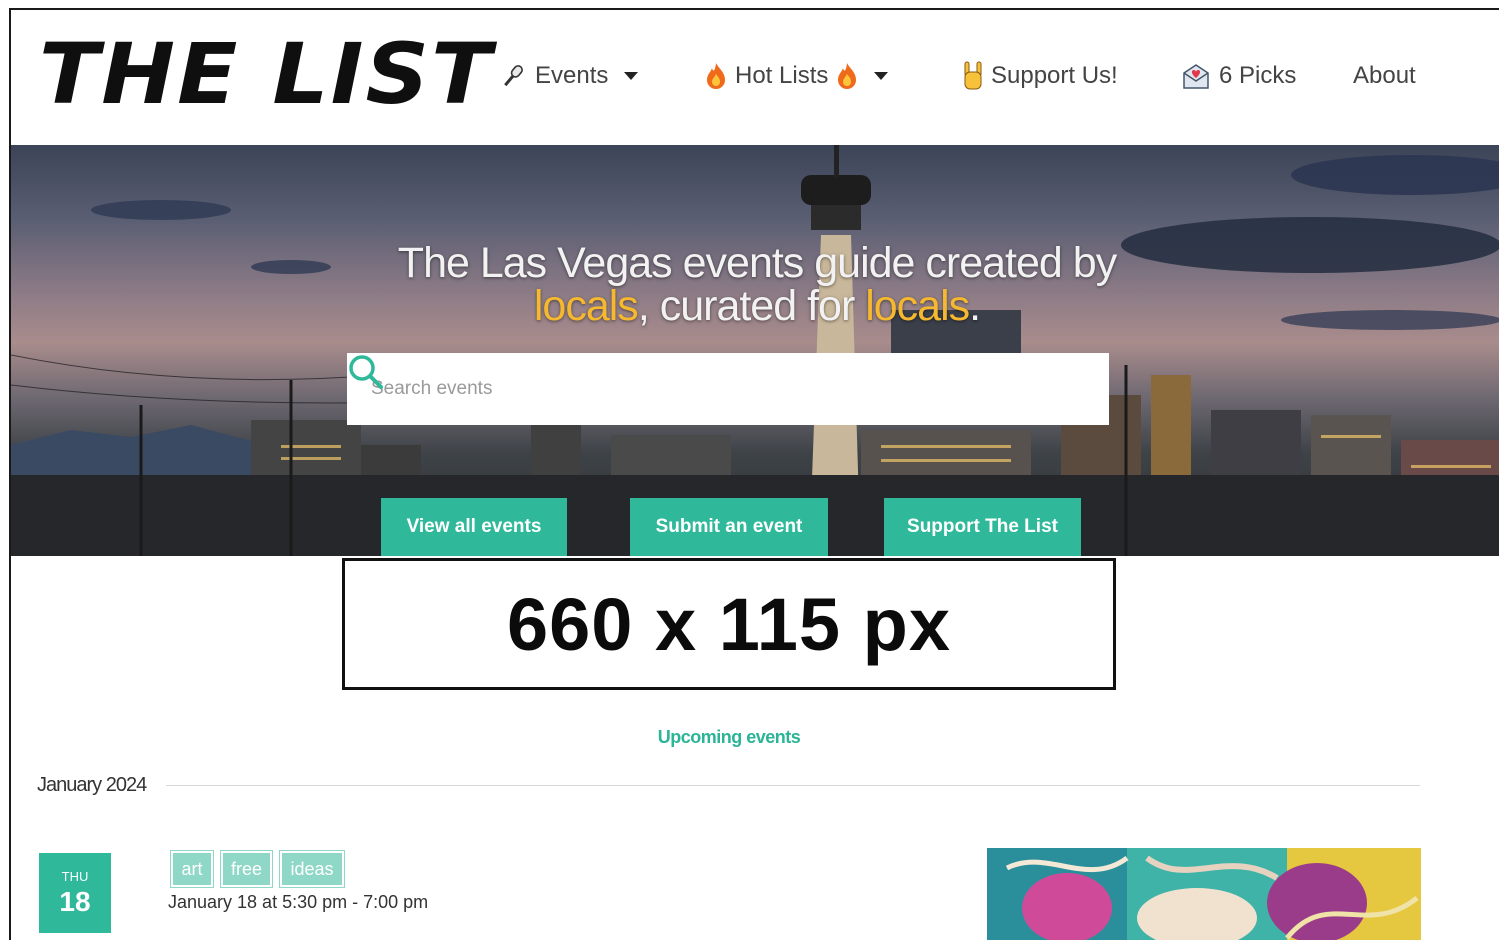 The width and height of the screenshot is (1499, 940). I want to click on nav-events: Events, so click(569, 76).